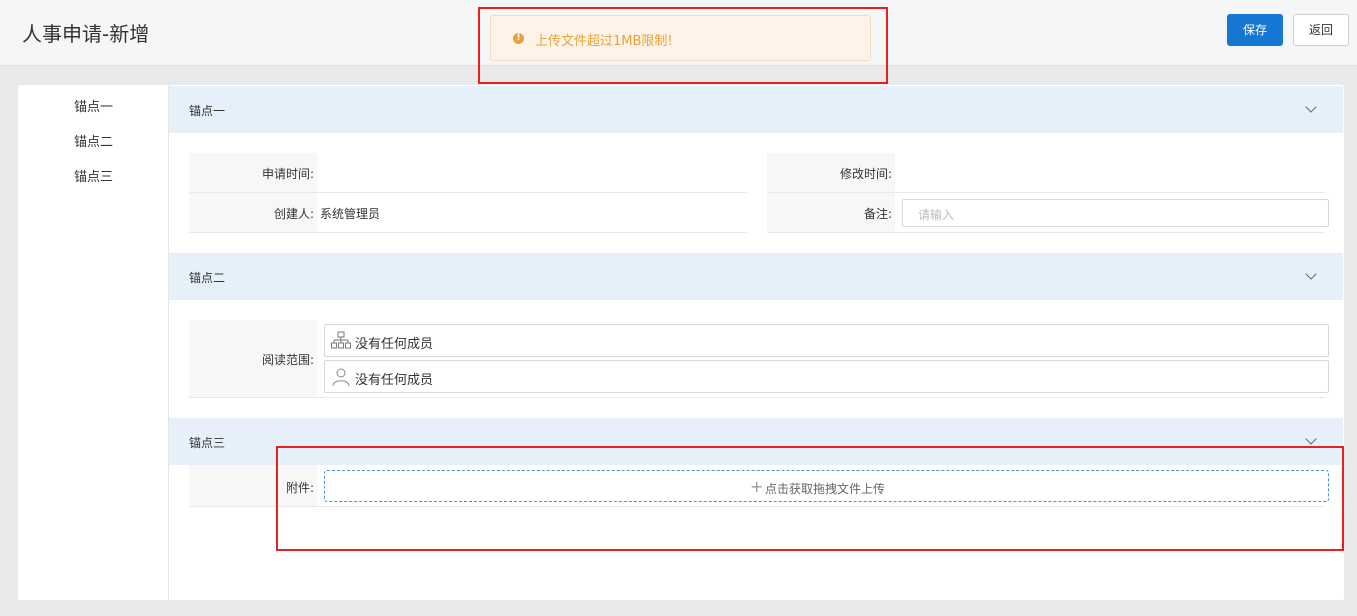 This screenshot has width=1357, height=616. Describe the element at coordinates (826, 376) in the screenshot. I see `user-member-selector: 没有任何成员` at that location.